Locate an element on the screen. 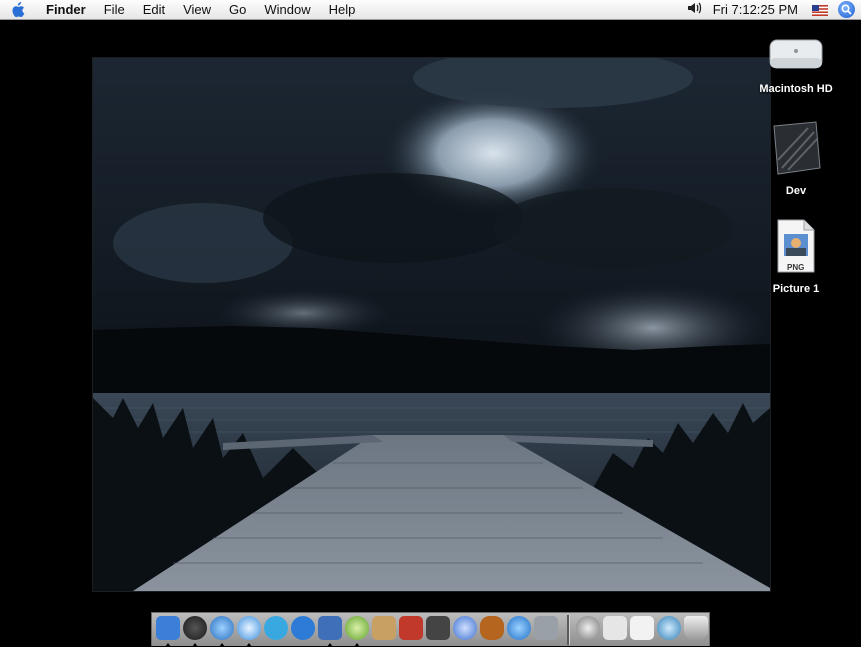  dock-item-dashboard is located at coordinates (195, 631).